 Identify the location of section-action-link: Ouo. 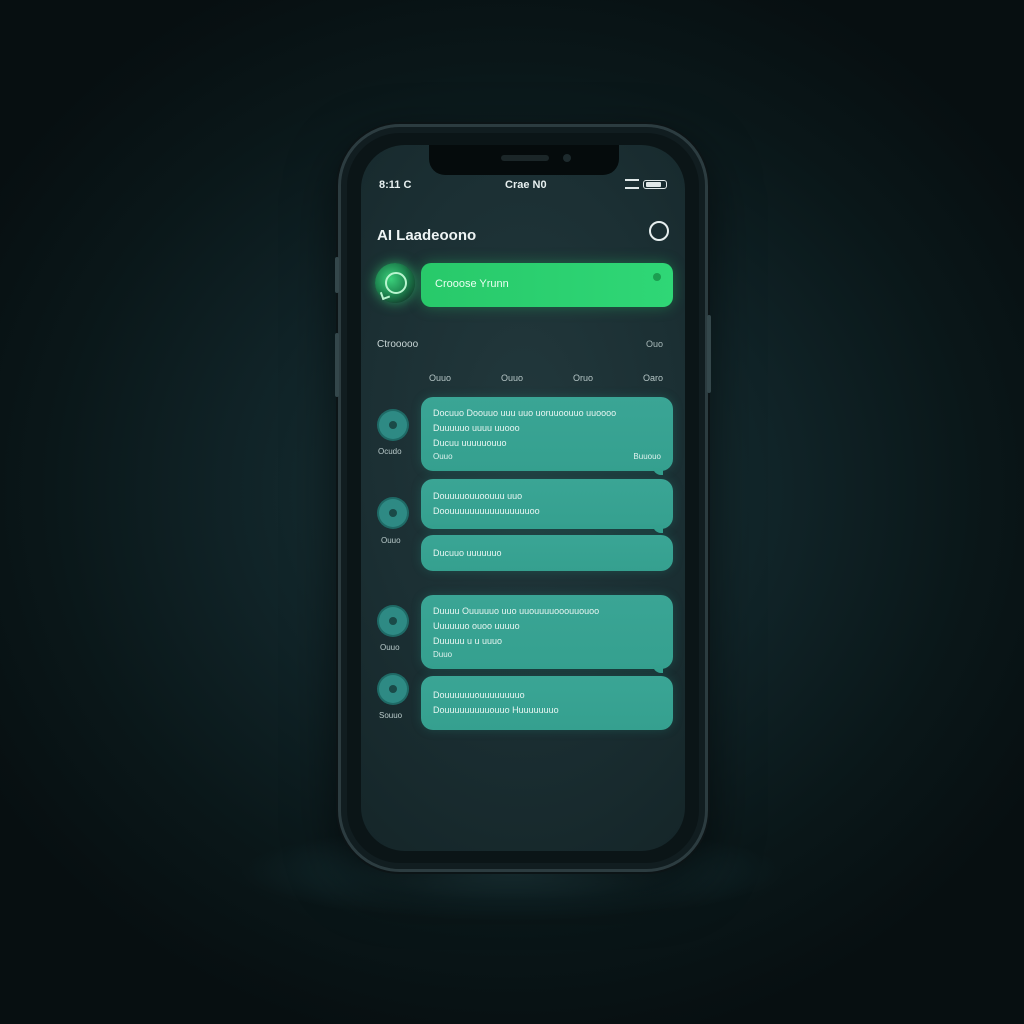
(654, 344).